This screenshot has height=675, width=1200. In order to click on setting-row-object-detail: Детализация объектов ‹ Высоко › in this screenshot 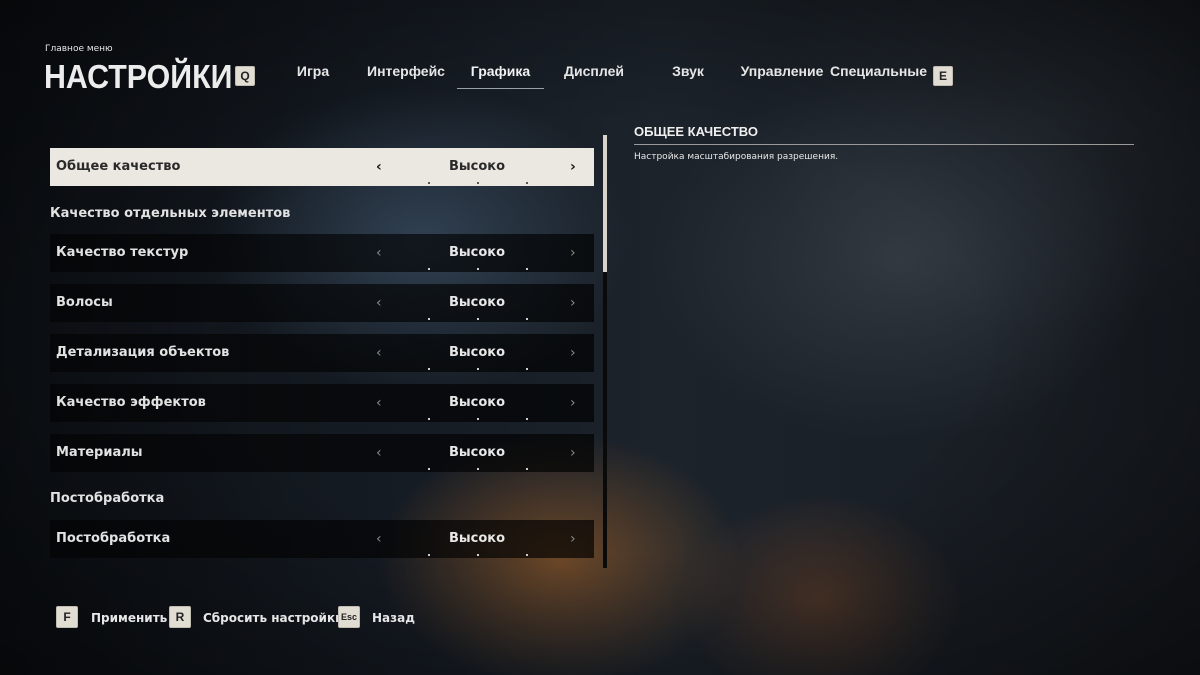, I will do `click(322, 353)`.